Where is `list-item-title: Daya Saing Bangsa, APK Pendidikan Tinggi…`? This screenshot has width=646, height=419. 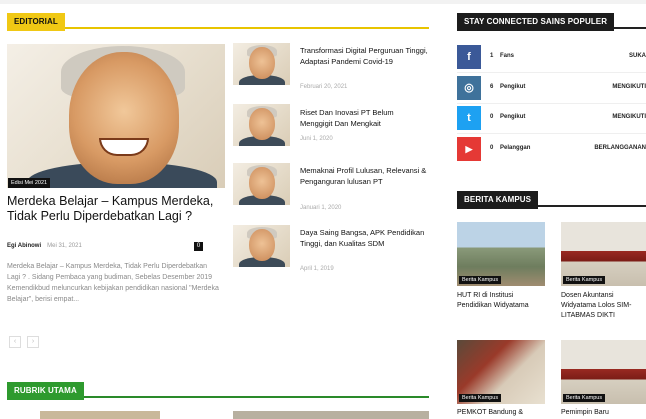
list-item-title: Daya Saing Bangsa, APK Pendidikan Tinggi… is located at coordinates (364, 238).